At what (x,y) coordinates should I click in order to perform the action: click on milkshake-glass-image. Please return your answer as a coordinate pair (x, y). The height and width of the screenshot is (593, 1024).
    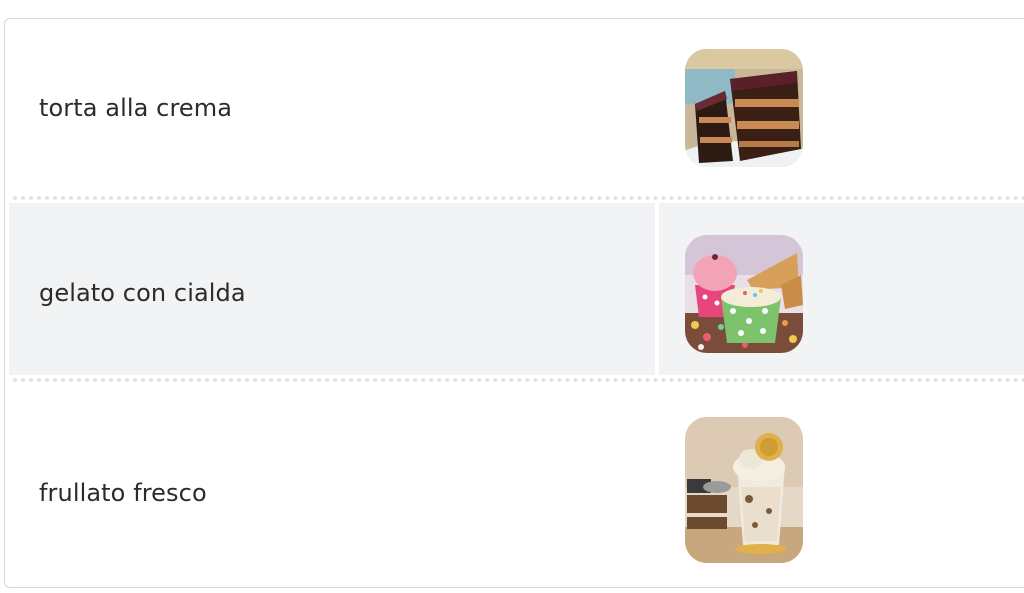
    Looking at the image, I should click on (744, 490).